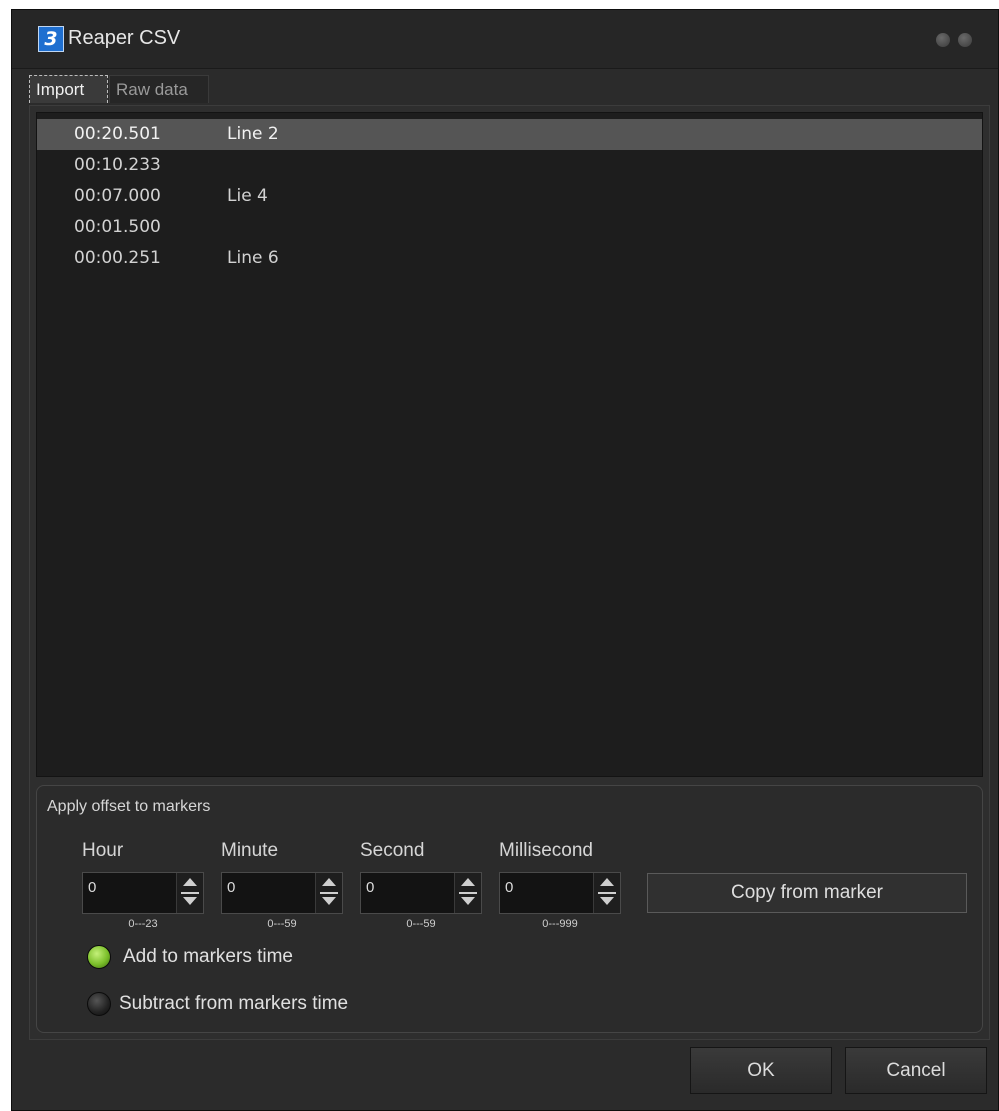 This screenshot has width=999, height=1111. What do you see at coordinates (117, 165) in the screenshot?
I see `marker-time: 00:10.233` at bounding box center [117, 165].